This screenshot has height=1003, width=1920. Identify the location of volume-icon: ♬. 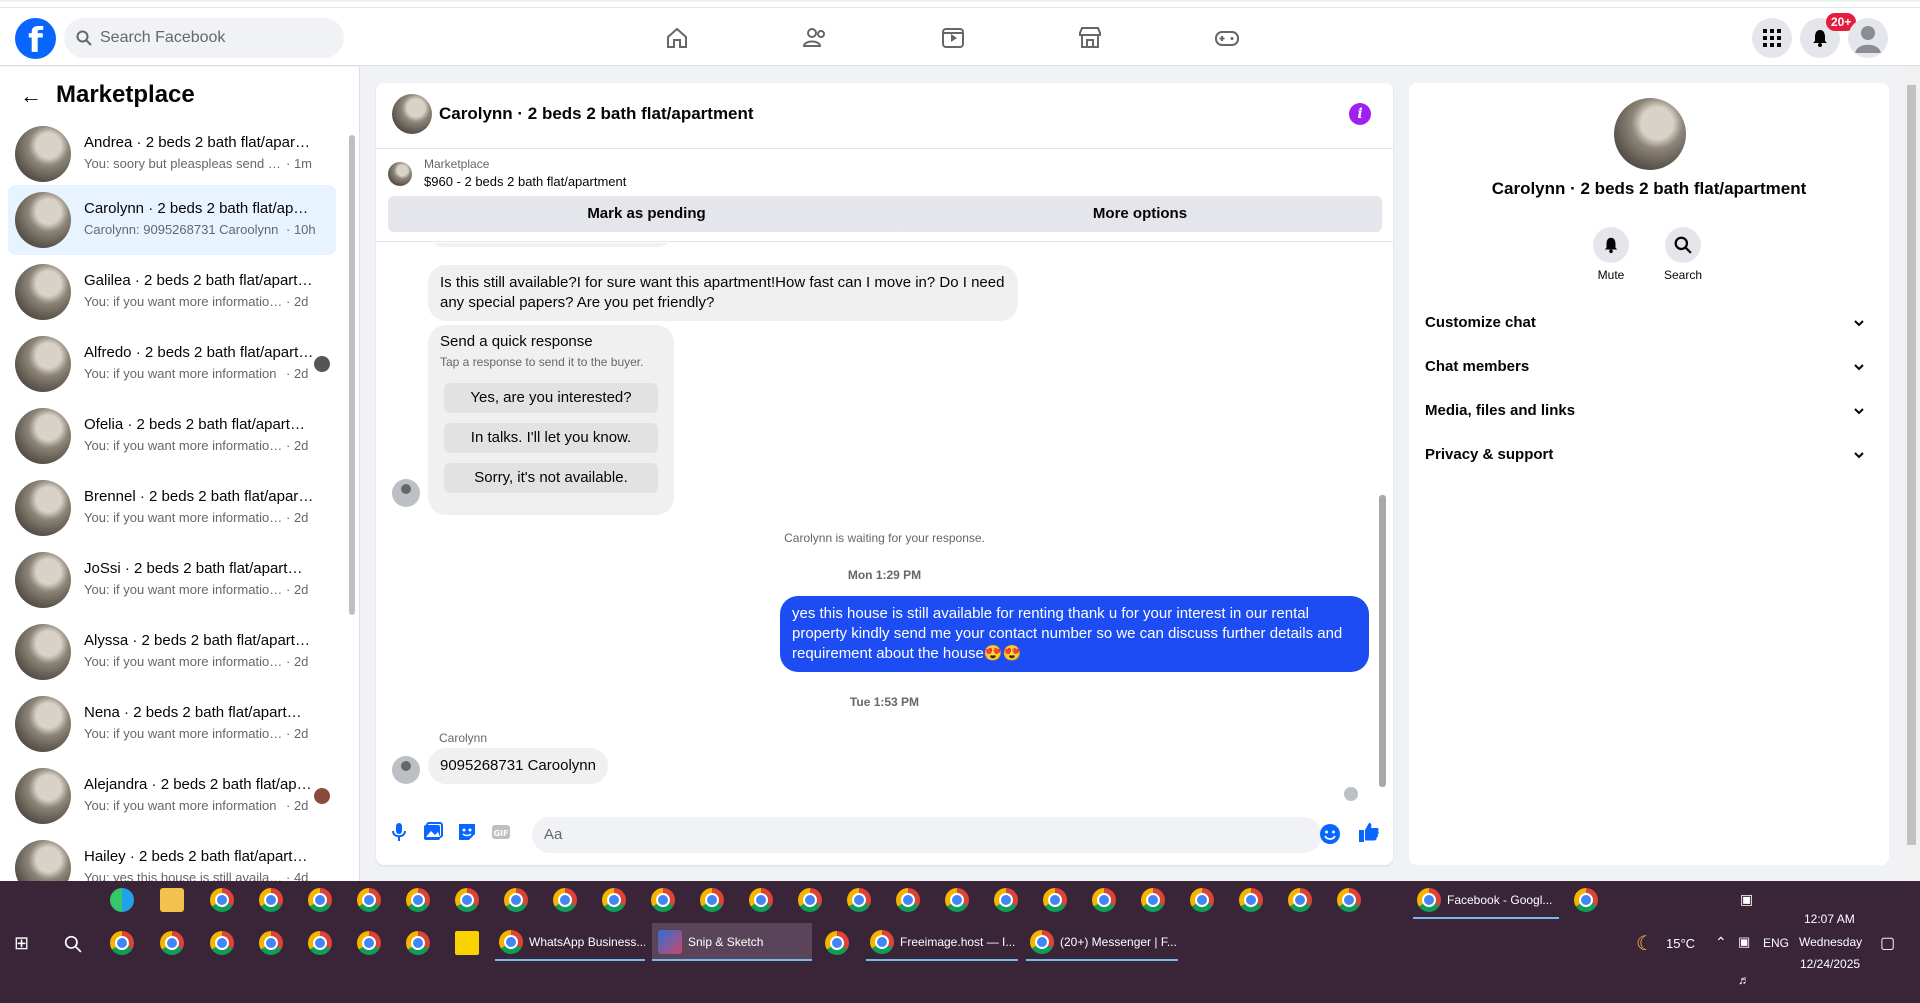
(1744, 980).